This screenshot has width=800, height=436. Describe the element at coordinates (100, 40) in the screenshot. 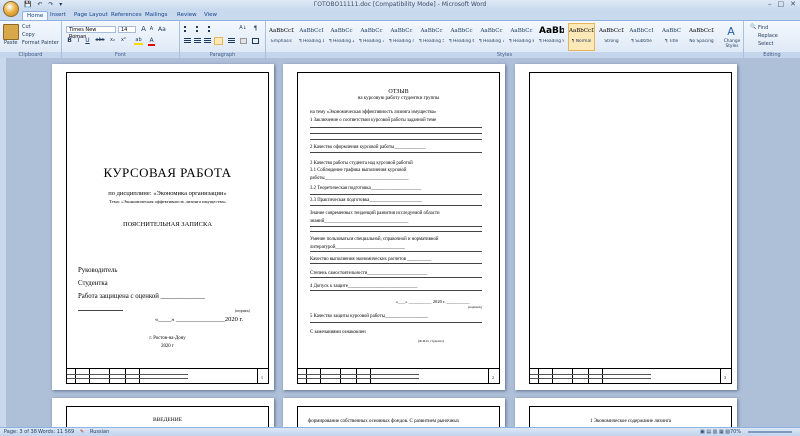

I see `strikethrough-button: abc` at that location.